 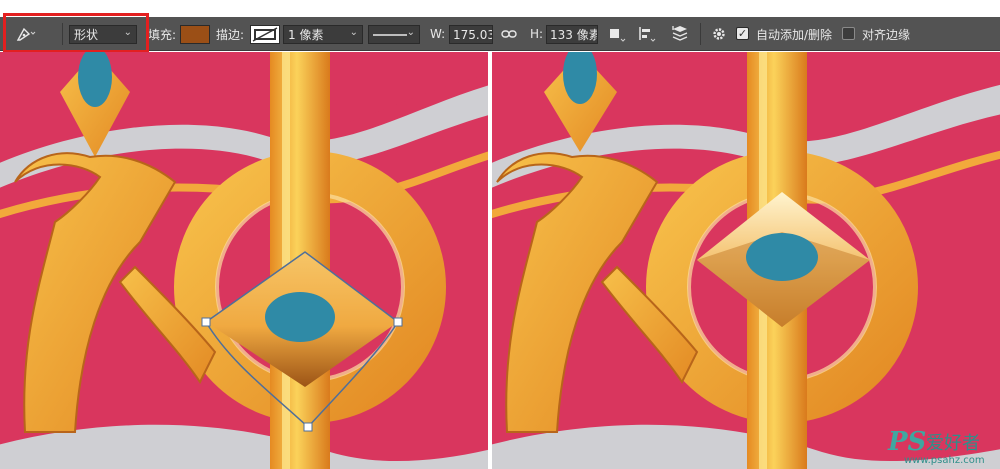 I want to click on link-dimensions-button, so click(x=509, y=34).